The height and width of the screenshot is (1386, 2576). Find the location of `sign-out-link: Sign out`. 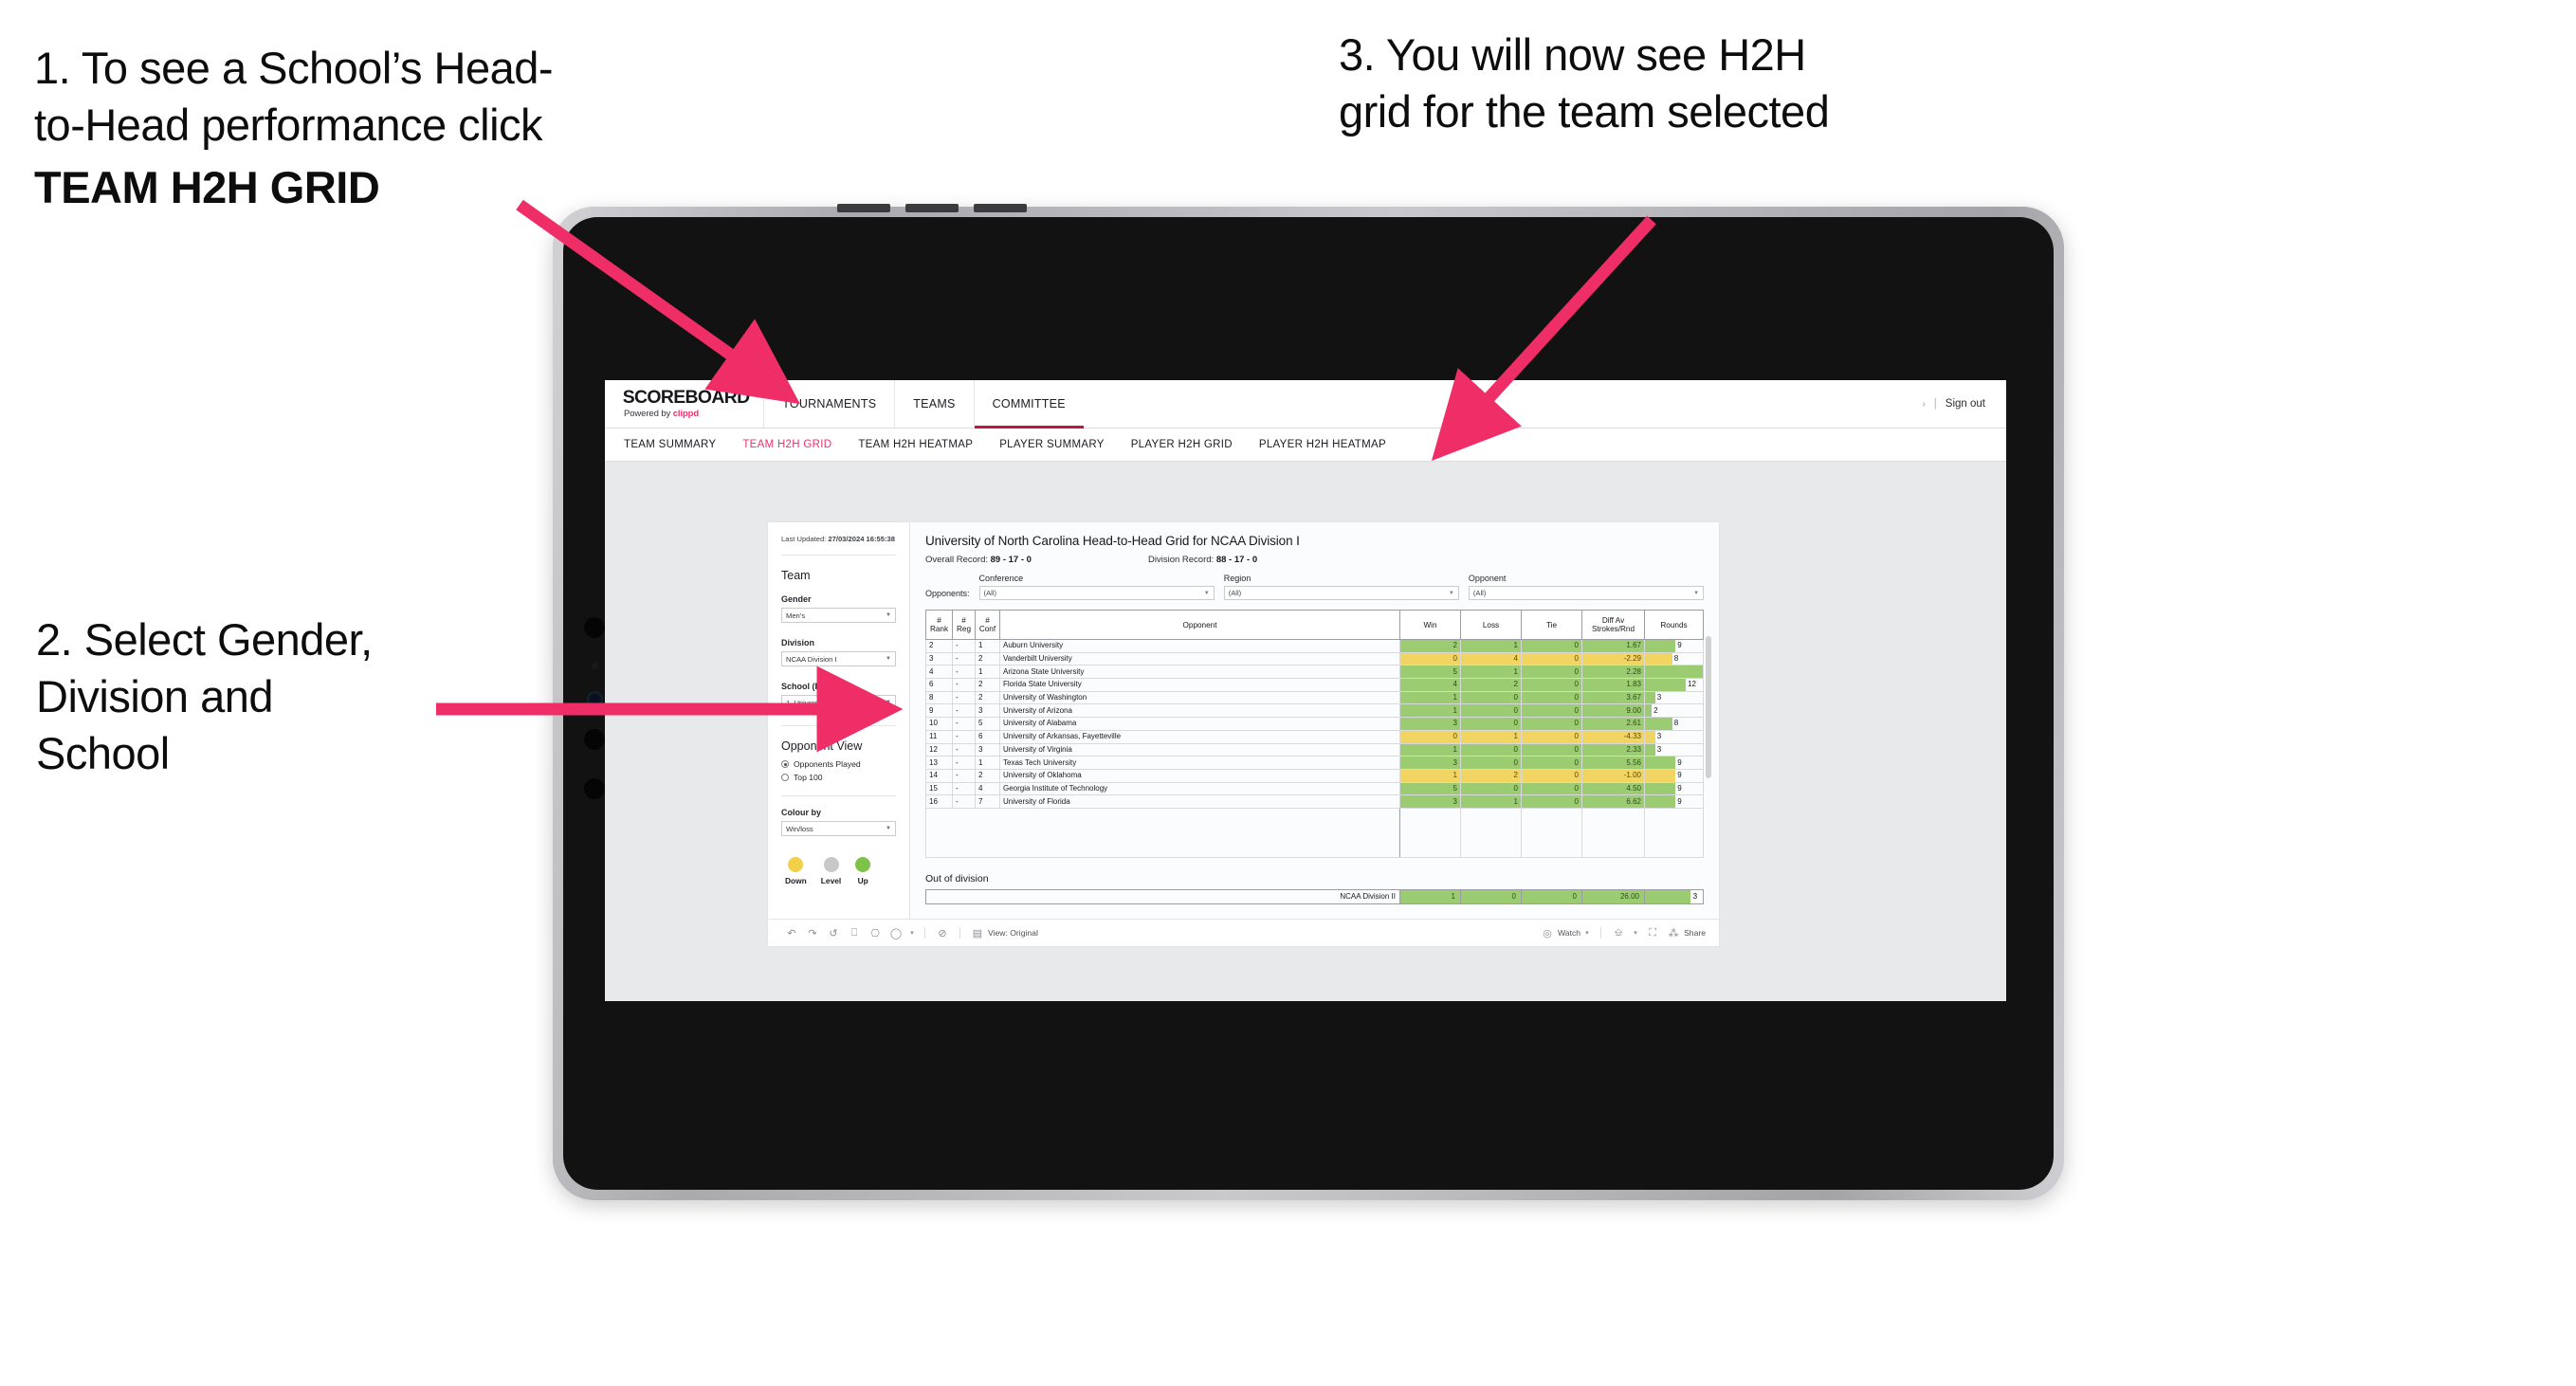

sign-out-link: Sign out is located at coordinates (1965, 404).